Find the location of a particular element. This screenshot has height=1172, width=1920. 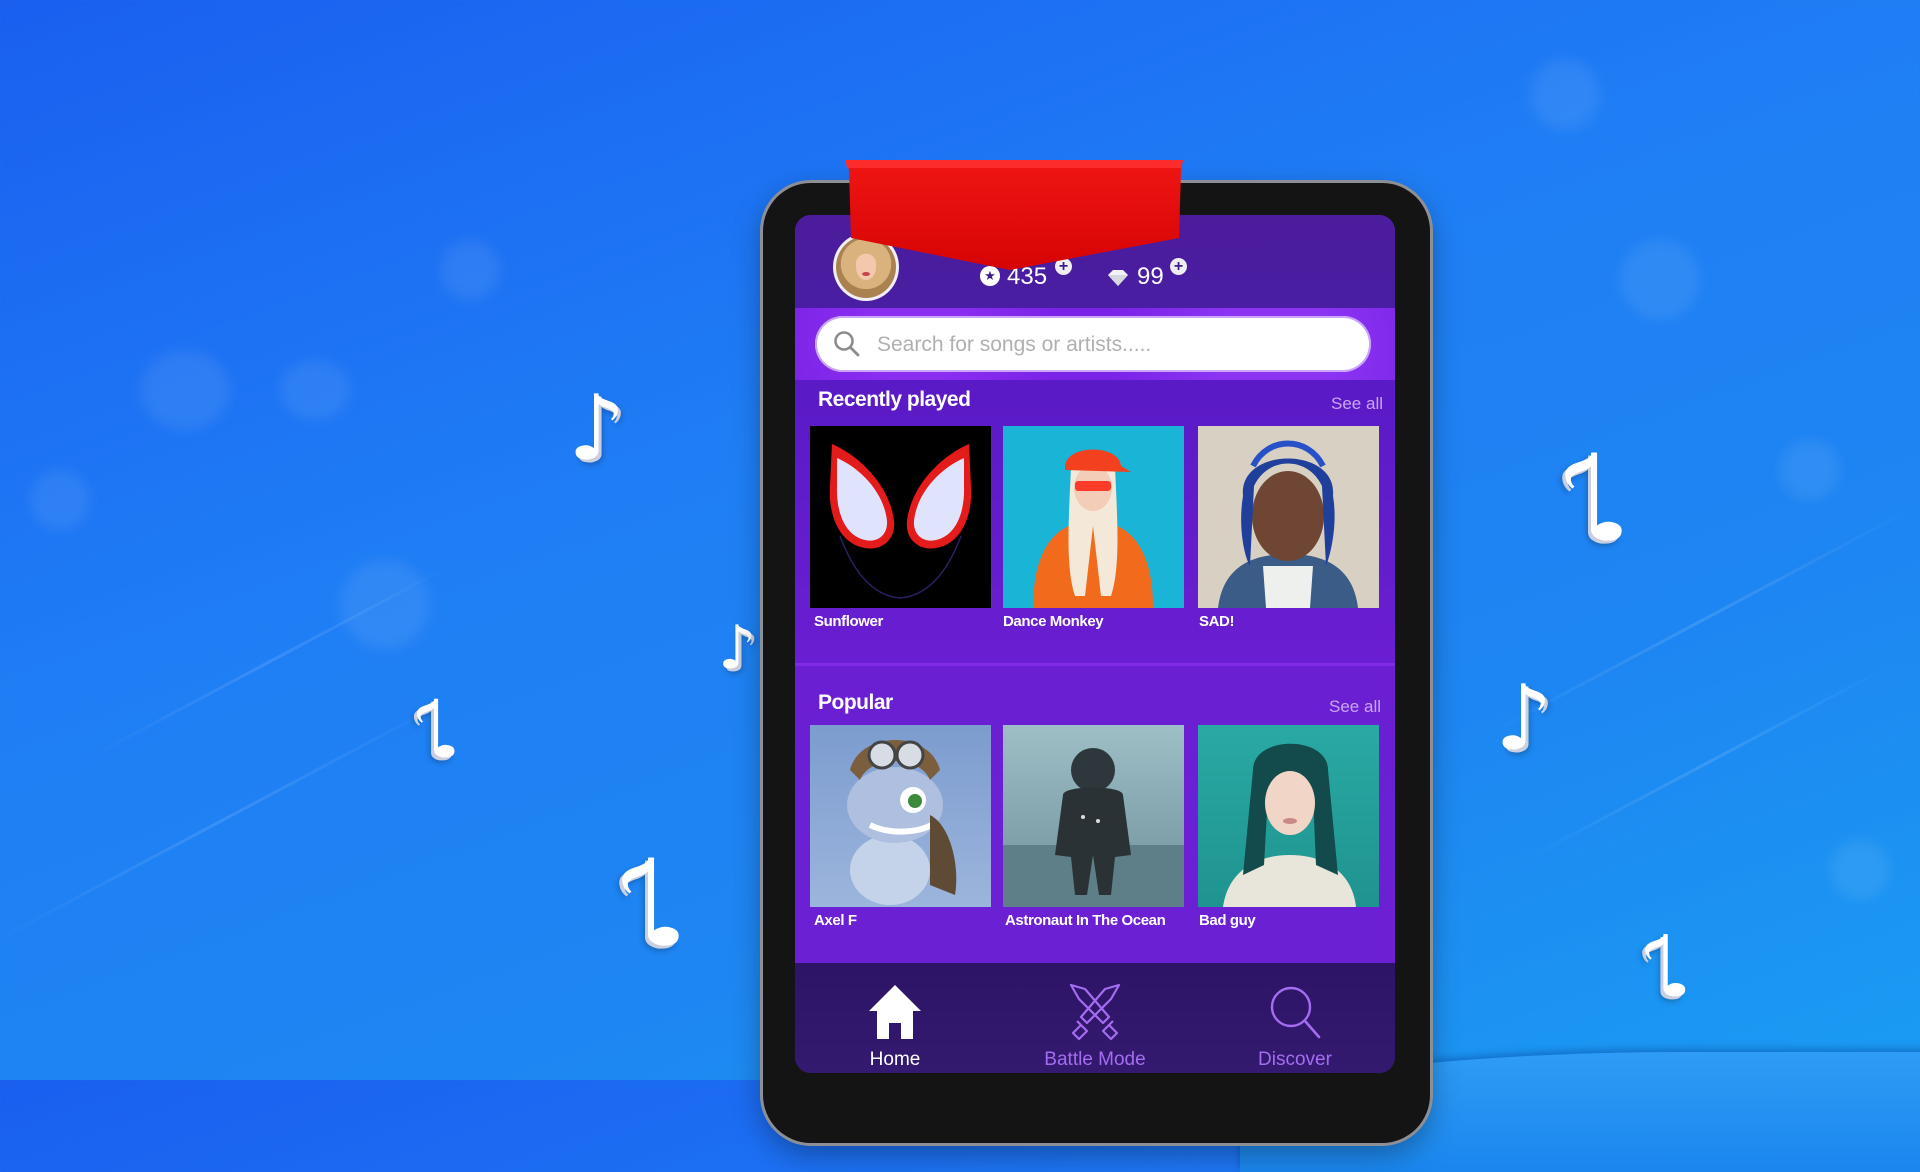

album-tile-astronaut-in-the-ocean is located at coordinates (1093, 816).